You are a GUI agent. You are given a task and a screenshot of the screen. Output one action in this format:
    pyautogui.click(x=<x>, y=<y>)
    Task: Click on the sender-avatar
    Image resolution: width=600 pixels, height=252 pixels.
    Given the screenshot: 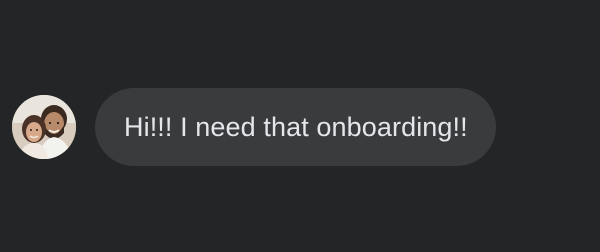 What is the action you would take?
    pyautogui.click(x=44, y=127)
    